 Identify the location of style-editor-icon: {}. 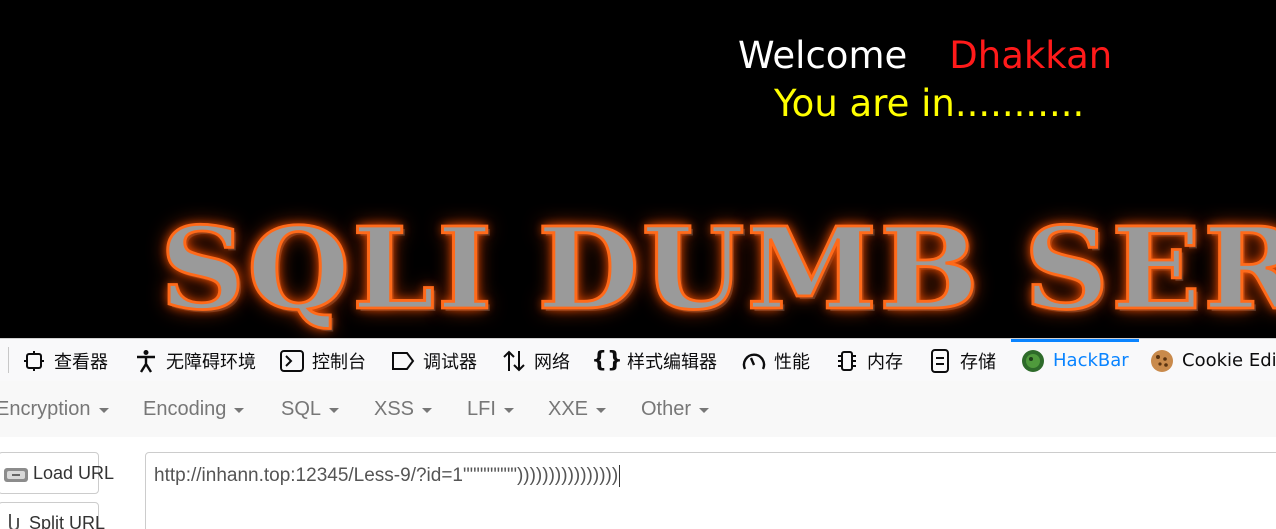
(607, 360).